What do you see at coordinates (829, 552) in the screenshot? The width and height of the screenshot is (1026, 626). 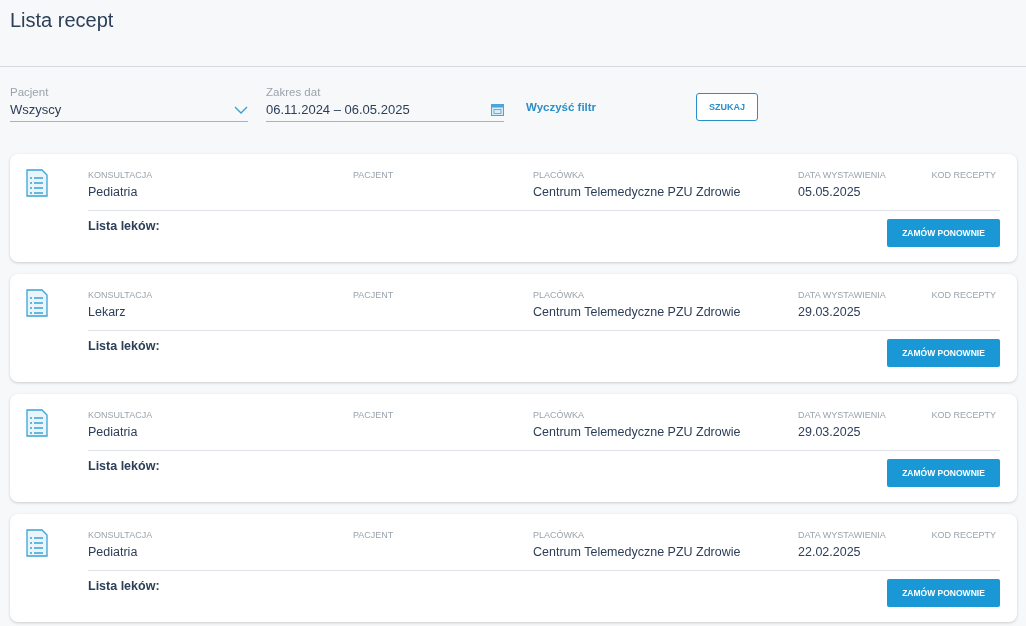 I see `field-value: 22.02.2025` at bounding box center [829, 552].